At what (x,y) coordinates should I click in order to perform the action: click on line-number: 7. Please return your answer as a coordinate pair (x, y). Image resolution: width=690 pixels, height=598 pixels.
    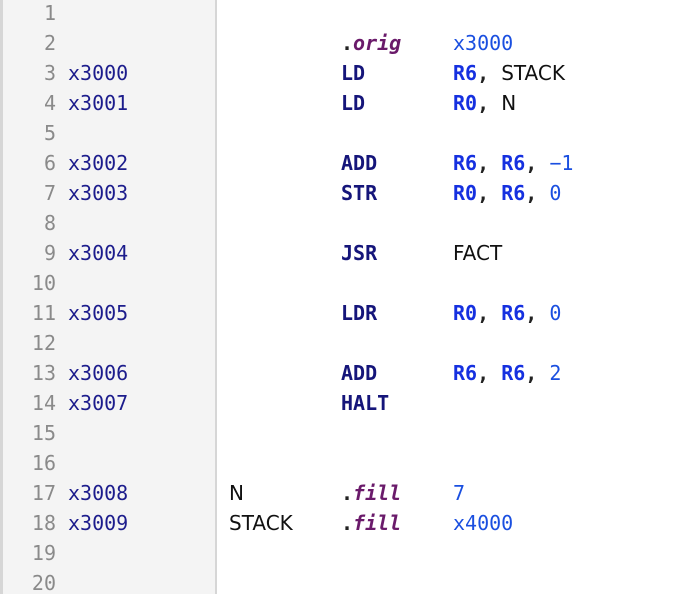
    Looking at the image, I should click on (49, 193).